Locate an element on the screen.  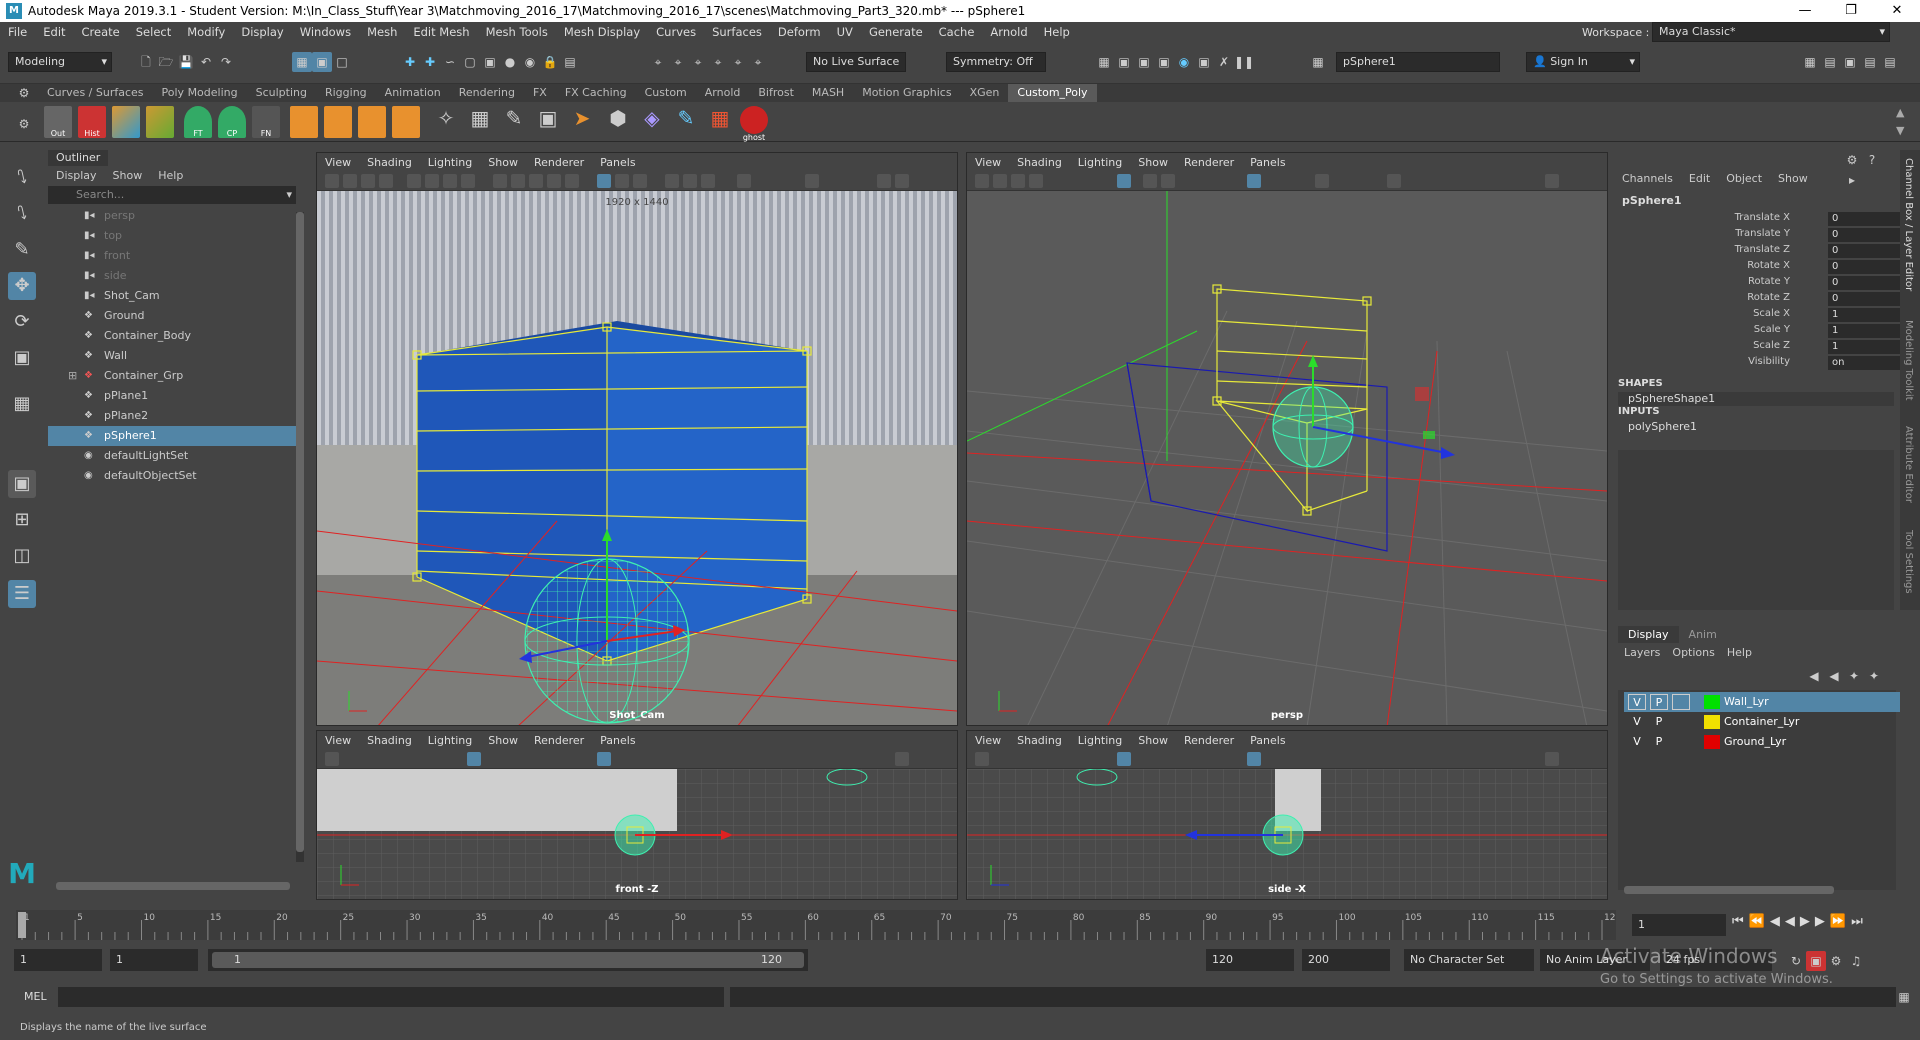
tab-display: Display is located at coordinates (1648, 634).